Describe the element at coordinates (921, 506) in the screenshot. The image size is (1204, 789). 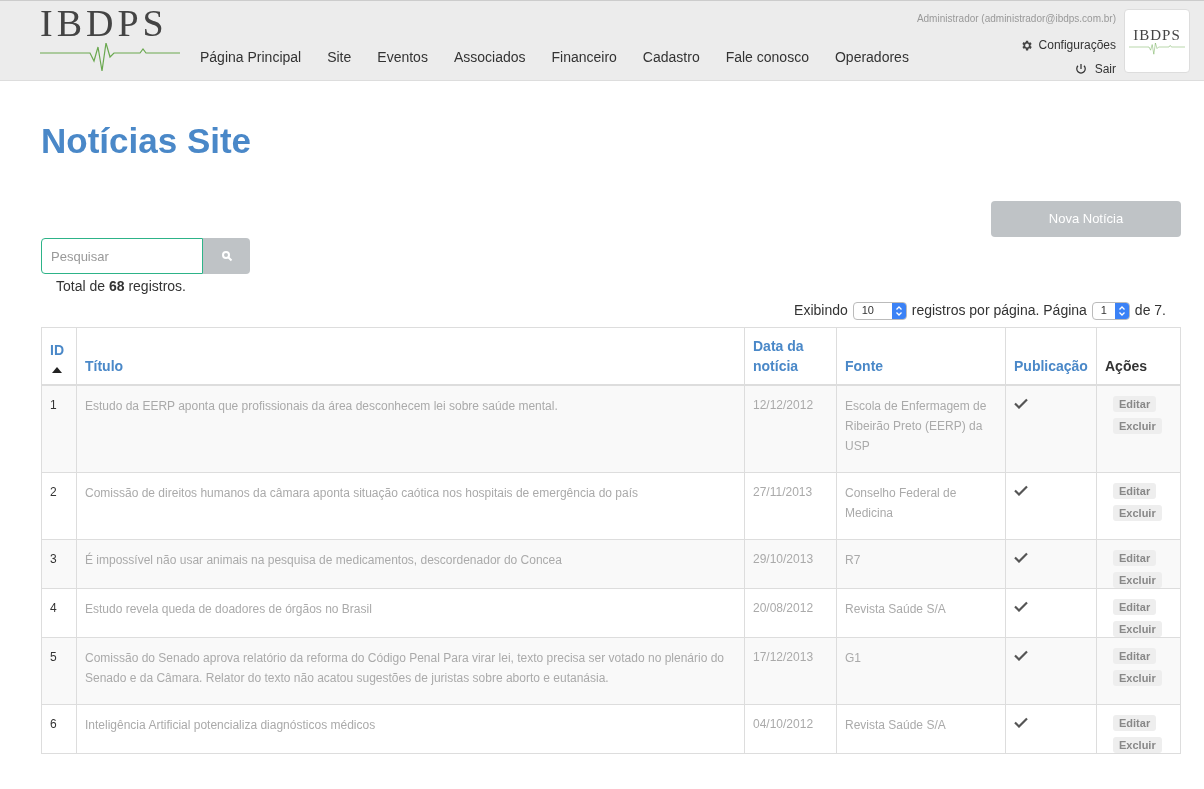
I see `source-cell: Conselho Federal de Medicina` at that location.